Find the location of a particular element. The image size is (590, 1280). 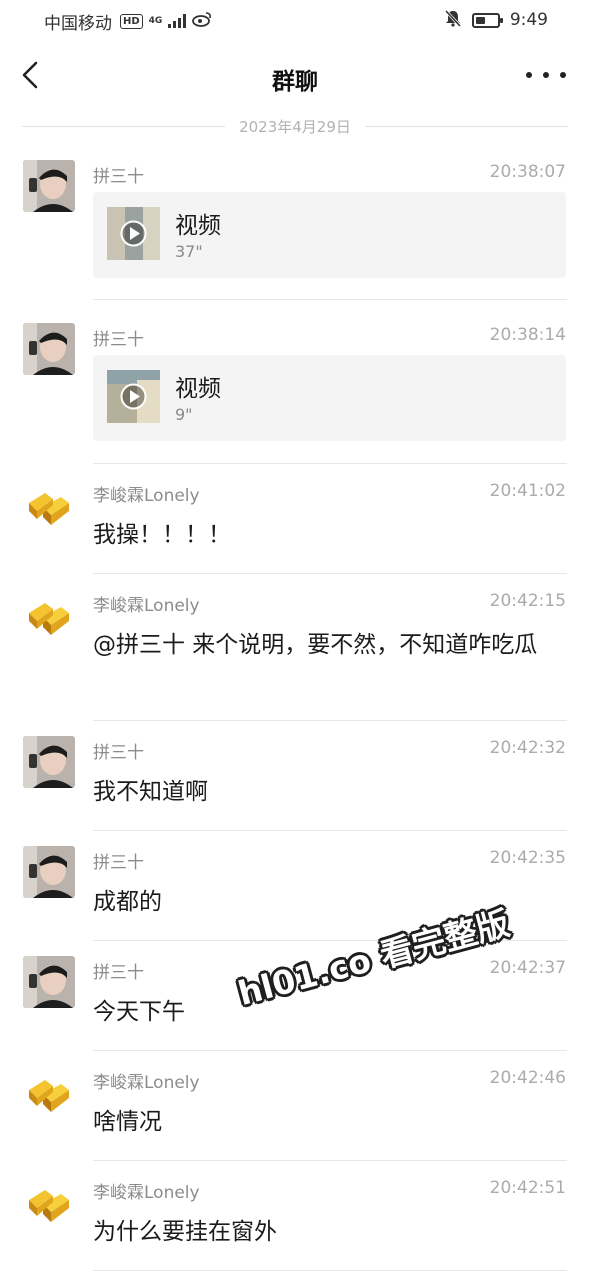

message-time: 20:42:32 is located at coordinates (527, 748).